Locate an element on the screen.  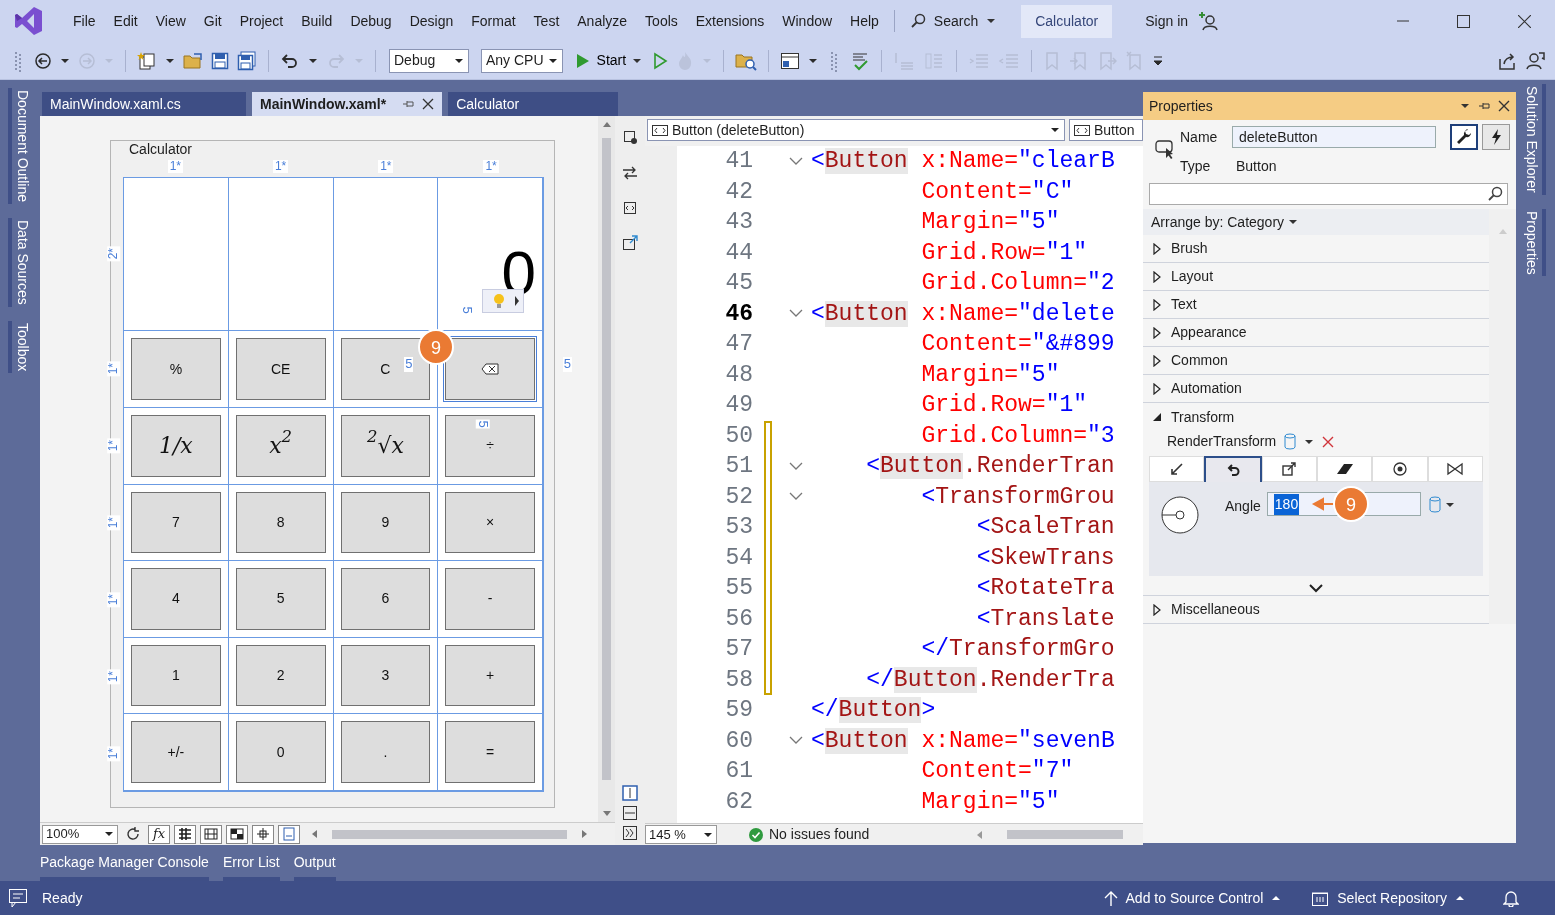
line-number: 50 is located at coordinates (739, 436).